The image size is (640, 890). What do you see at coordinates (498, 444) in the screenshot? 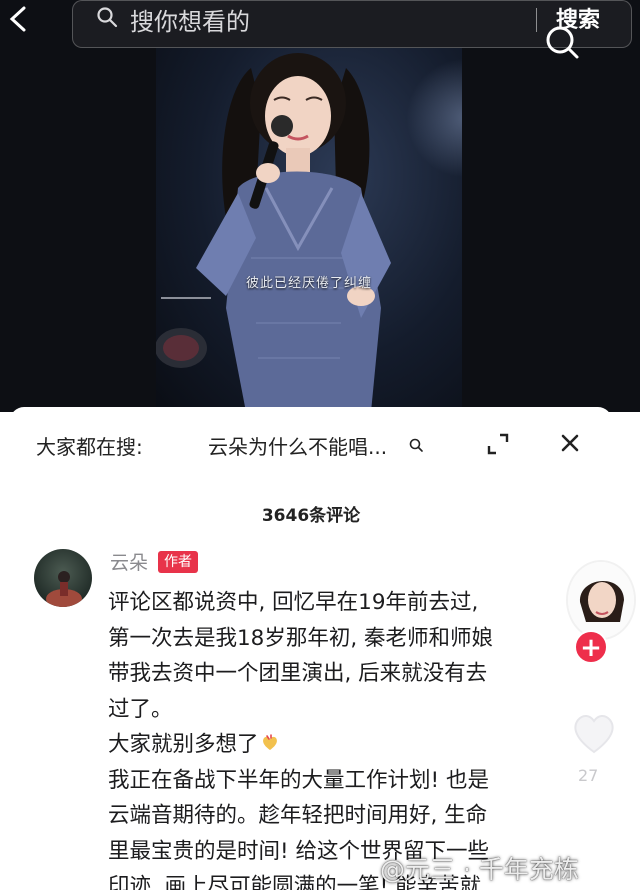
I see `expand-icon` at bounding box center [498, 444].